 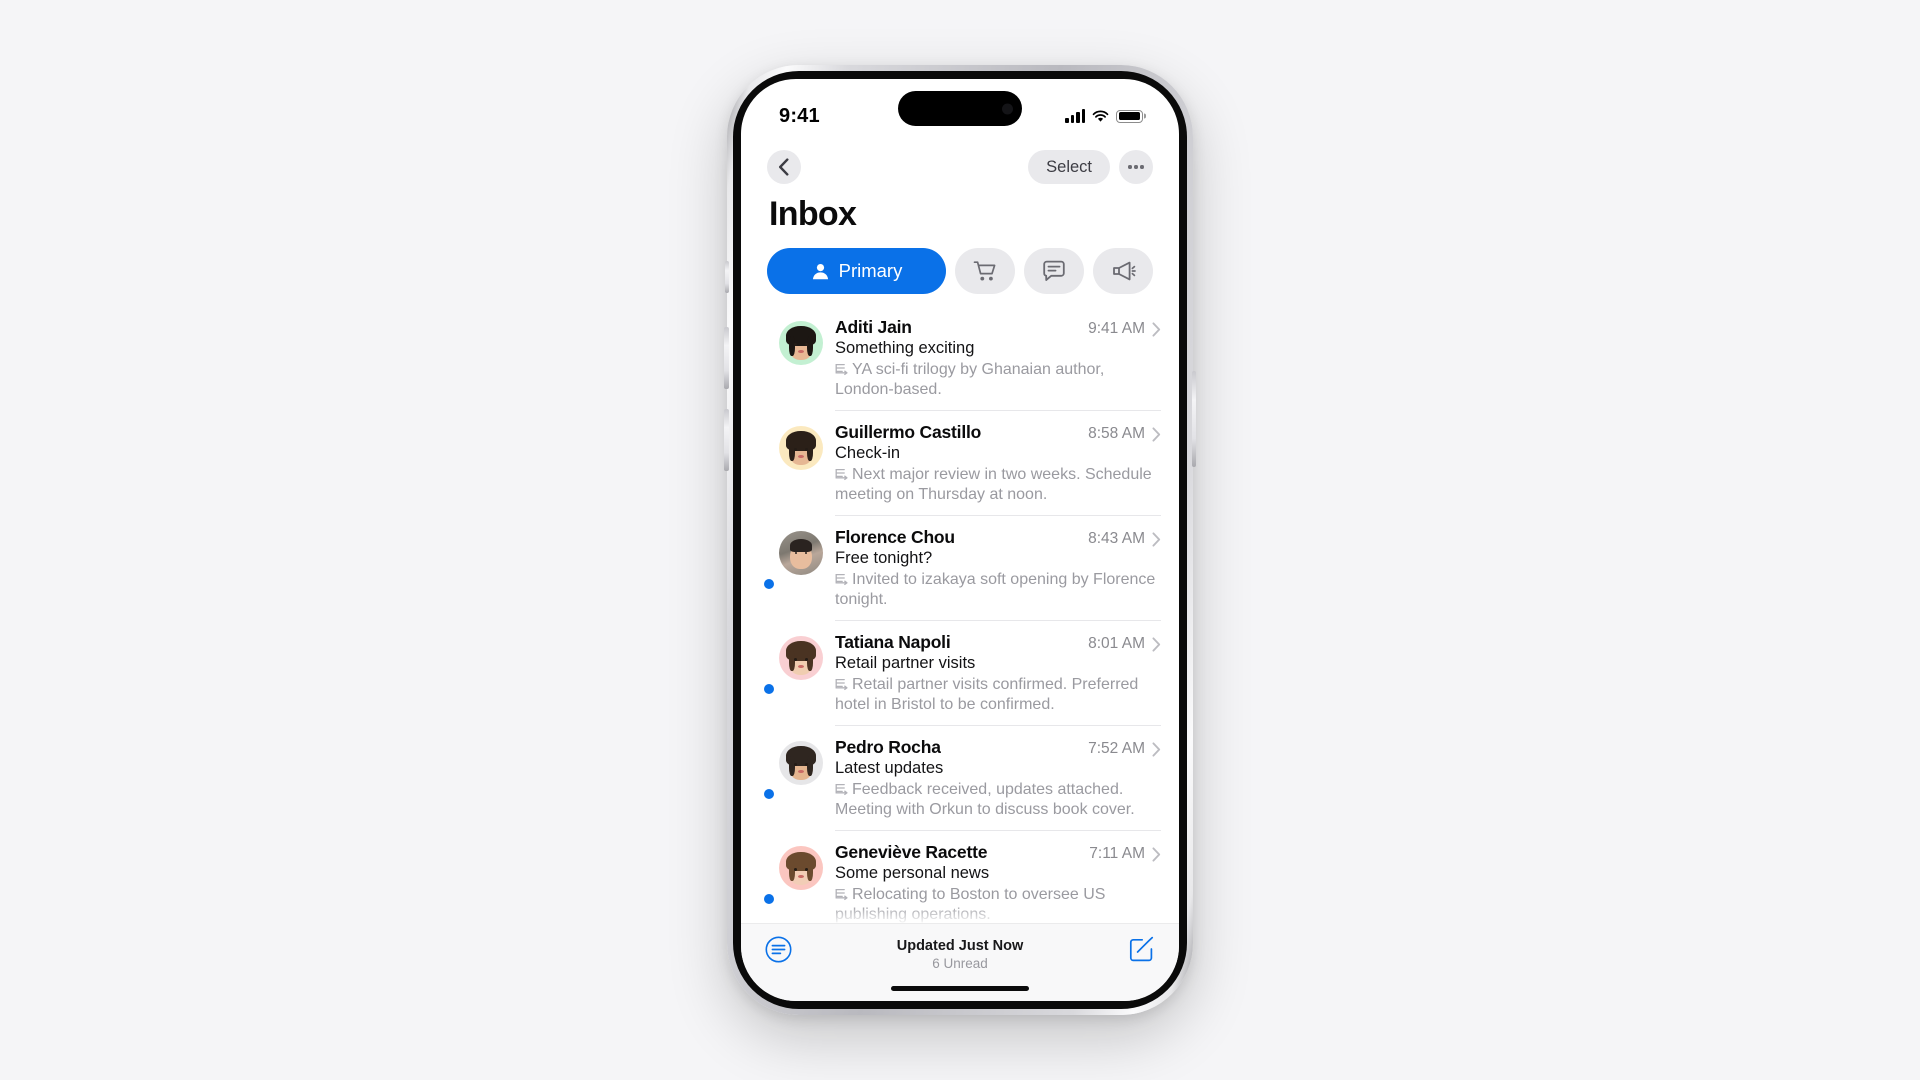 I want to click on tab-social, so click(x=1054, y=271).